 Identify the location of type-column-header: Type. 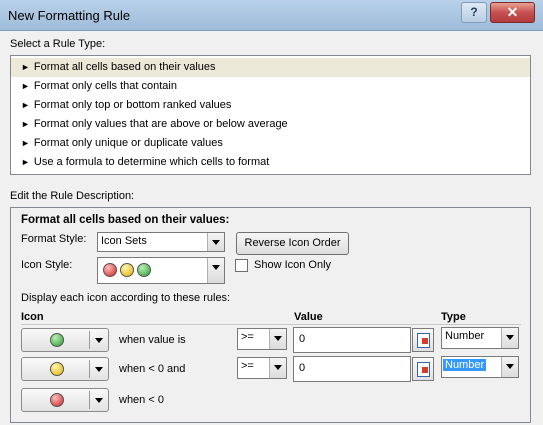
(453, 317).